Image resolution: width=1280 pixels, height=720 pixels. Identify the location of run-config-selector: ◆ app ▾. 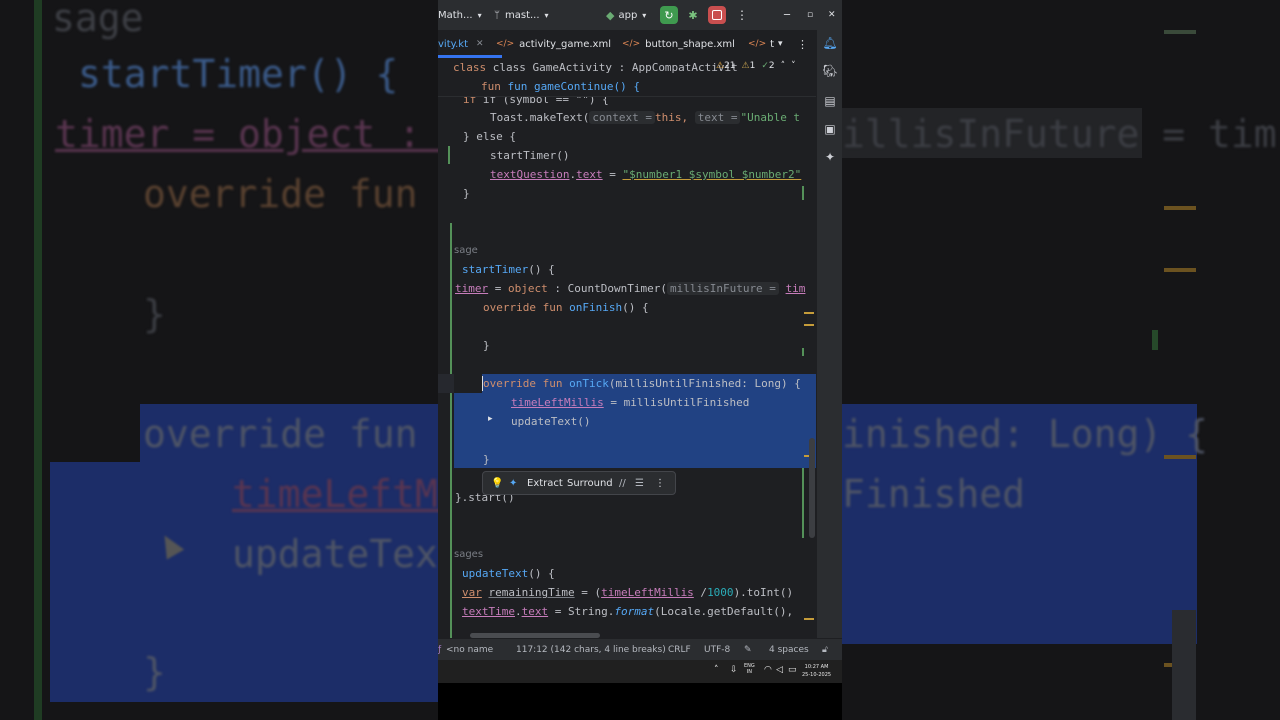
(626, 15).